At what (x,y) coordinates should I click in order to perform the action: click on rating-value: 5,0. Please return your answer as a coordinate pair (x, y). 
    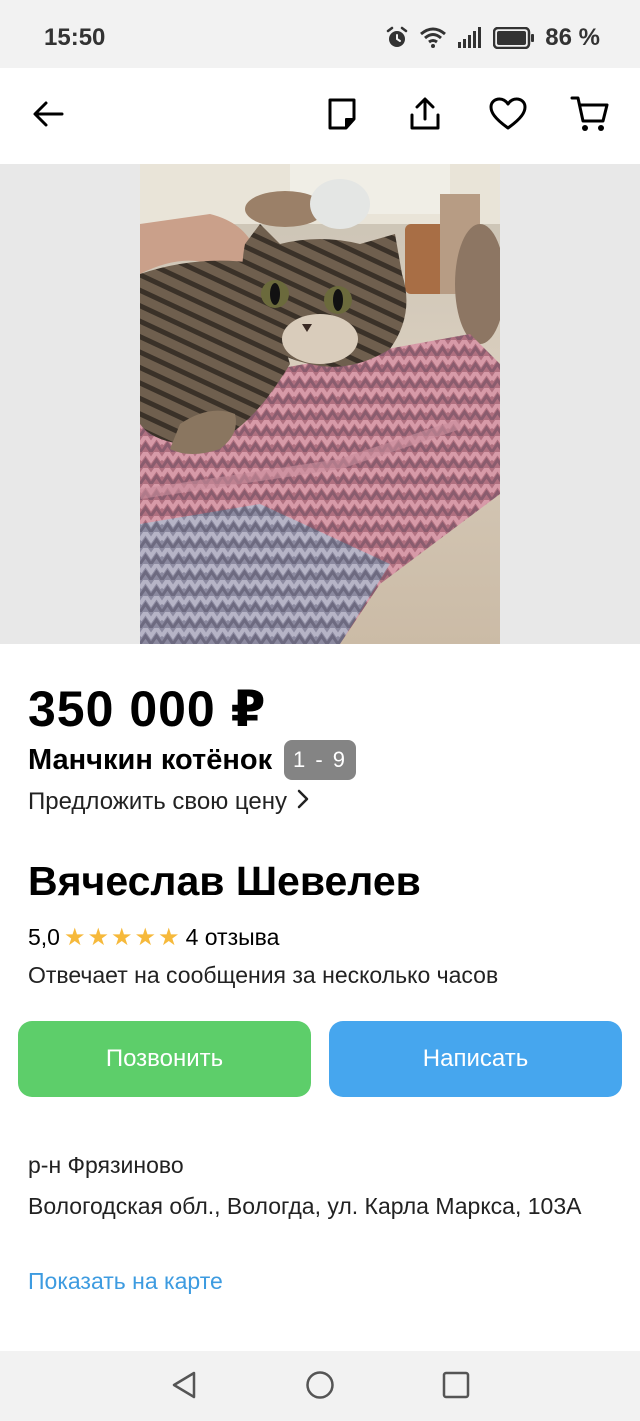
    Looking at the image, I should click on (44, 937).